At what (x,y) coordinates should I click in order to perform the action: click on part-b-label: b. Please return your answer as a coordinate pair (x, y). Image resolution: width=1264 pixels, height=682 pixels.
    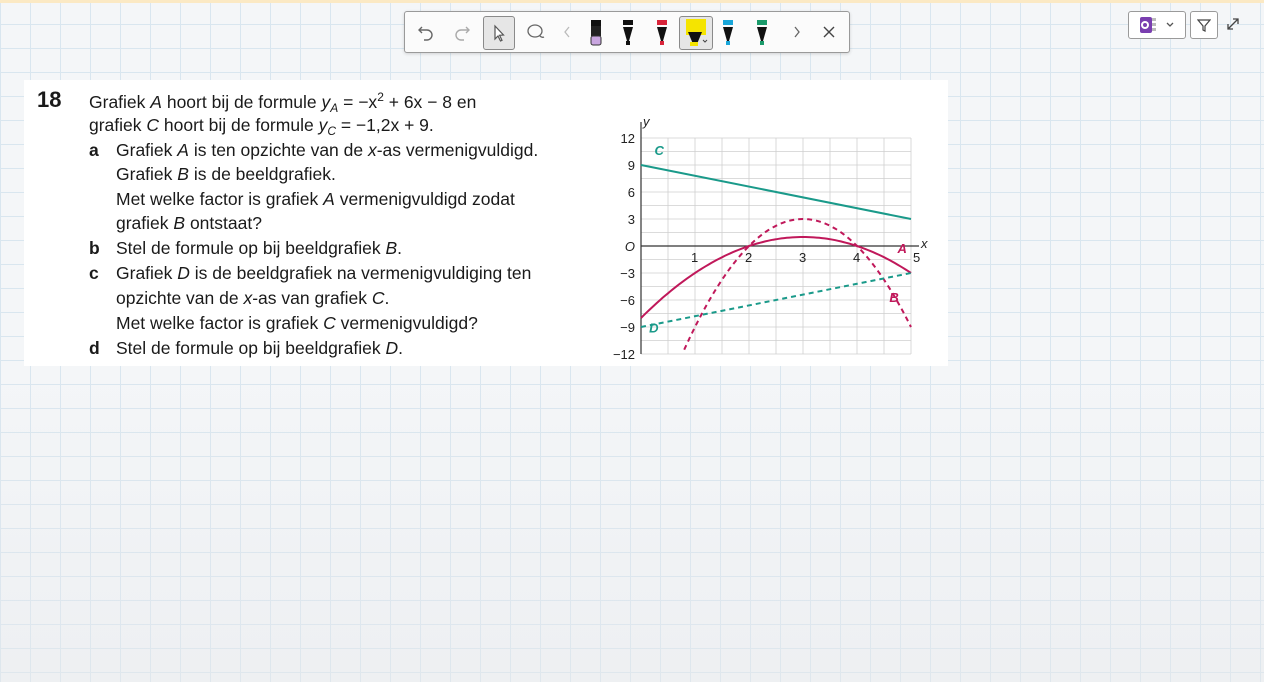
    Looking at the image, I should click on (94, 248).